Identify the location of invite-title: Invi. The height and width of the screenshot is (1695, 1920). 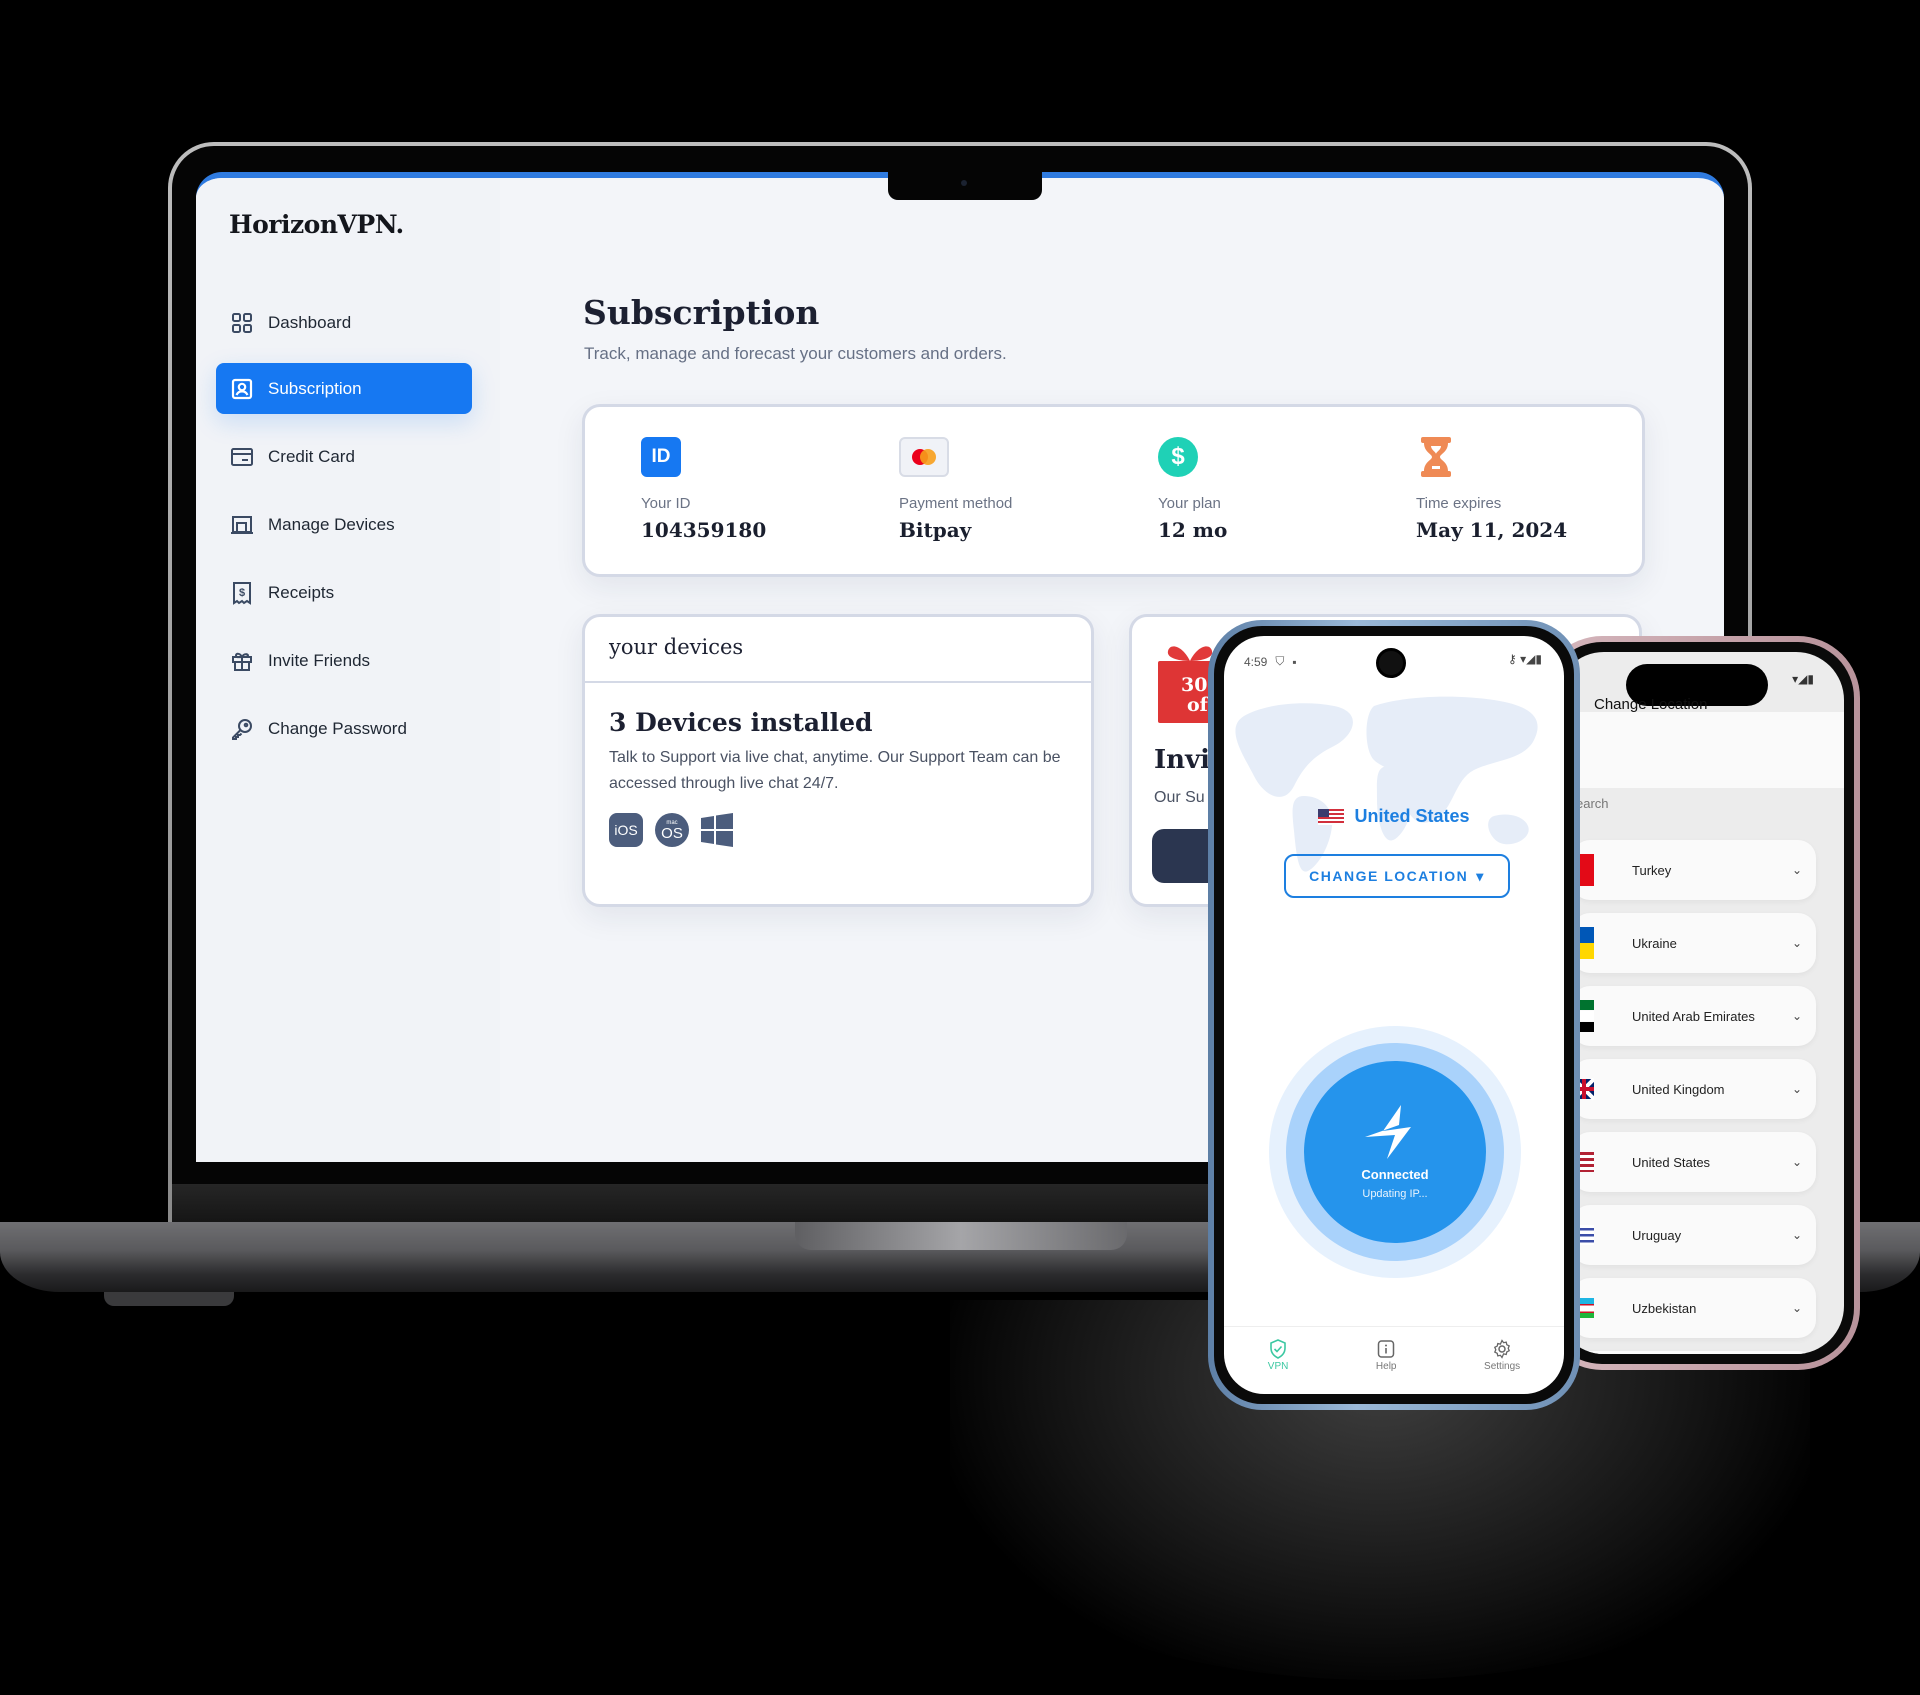
(1182, 760).